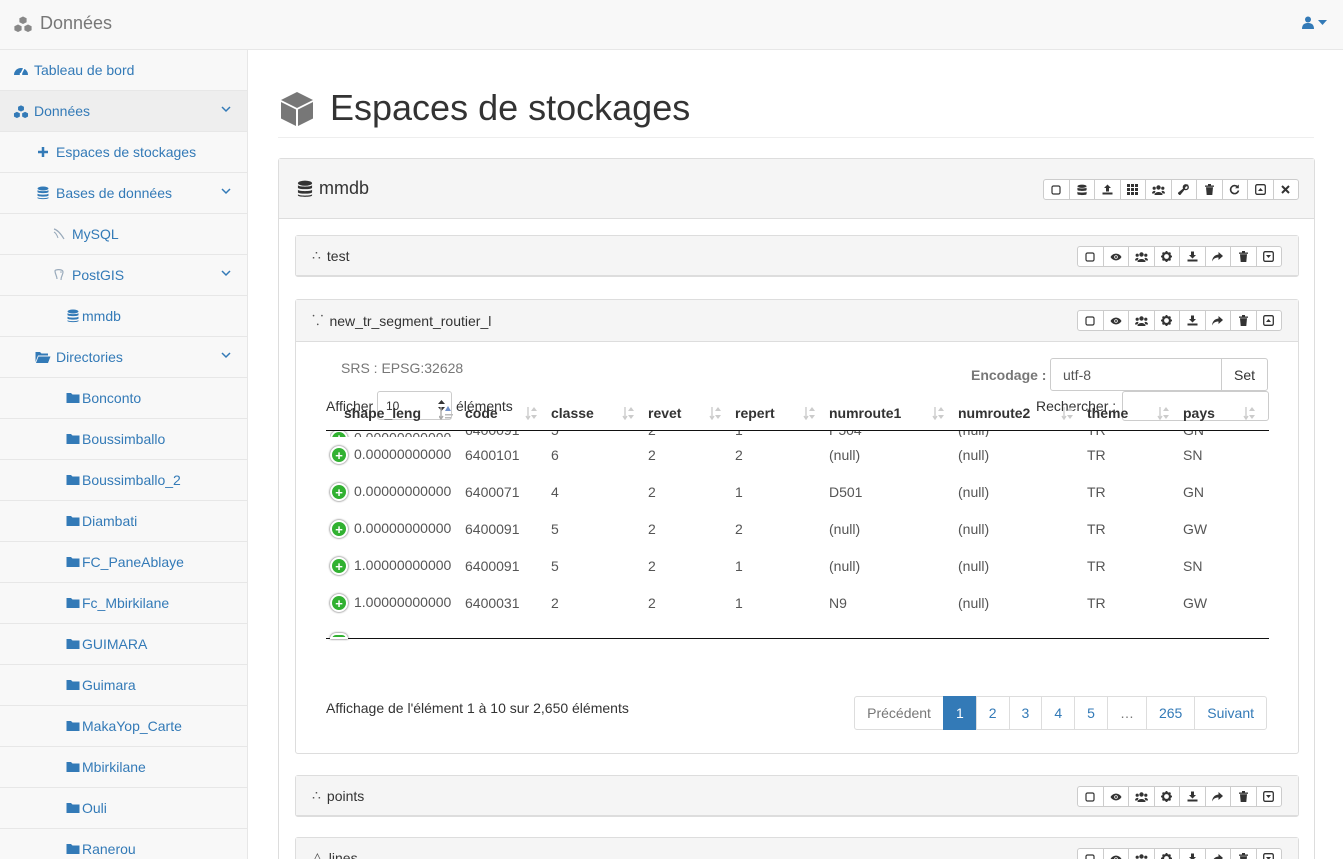  Describe the element at coordinates (508, 413) in the screenshot. I see `column-header: code` at that location.